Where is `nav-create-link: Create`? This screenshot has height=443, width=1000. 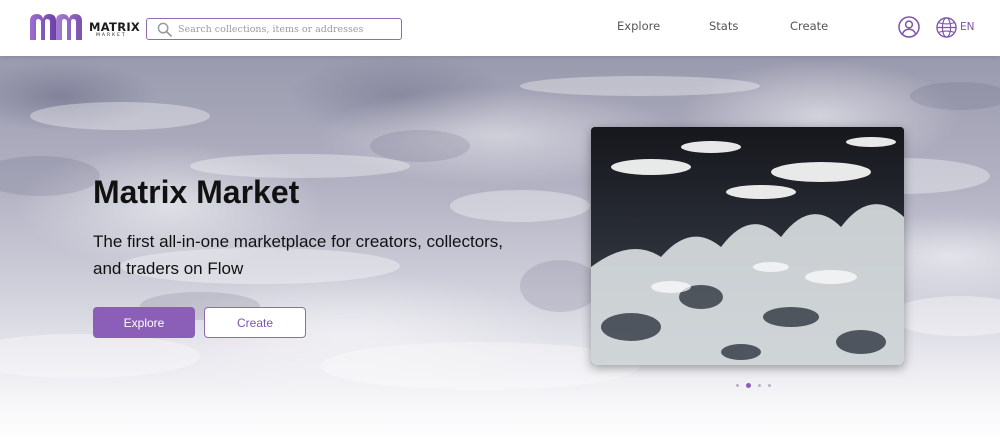
nav-create-link: Create is located at coordinates (809, 26).